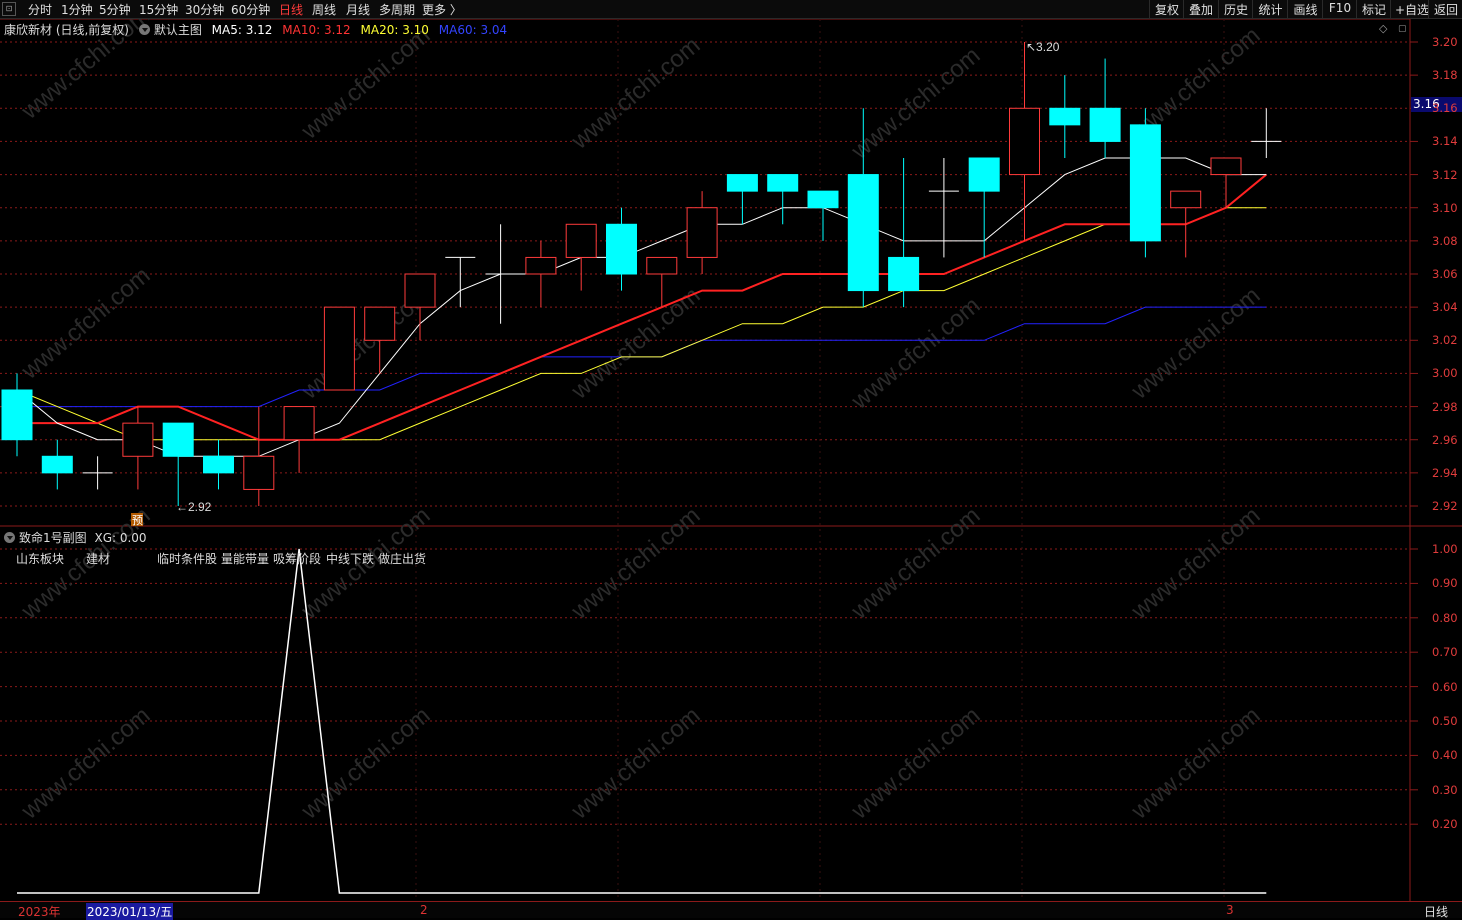 Image resolution: width=1462 pixels, height=920 pixels. I want to click on period-tab: 日线, so click(291, 9).